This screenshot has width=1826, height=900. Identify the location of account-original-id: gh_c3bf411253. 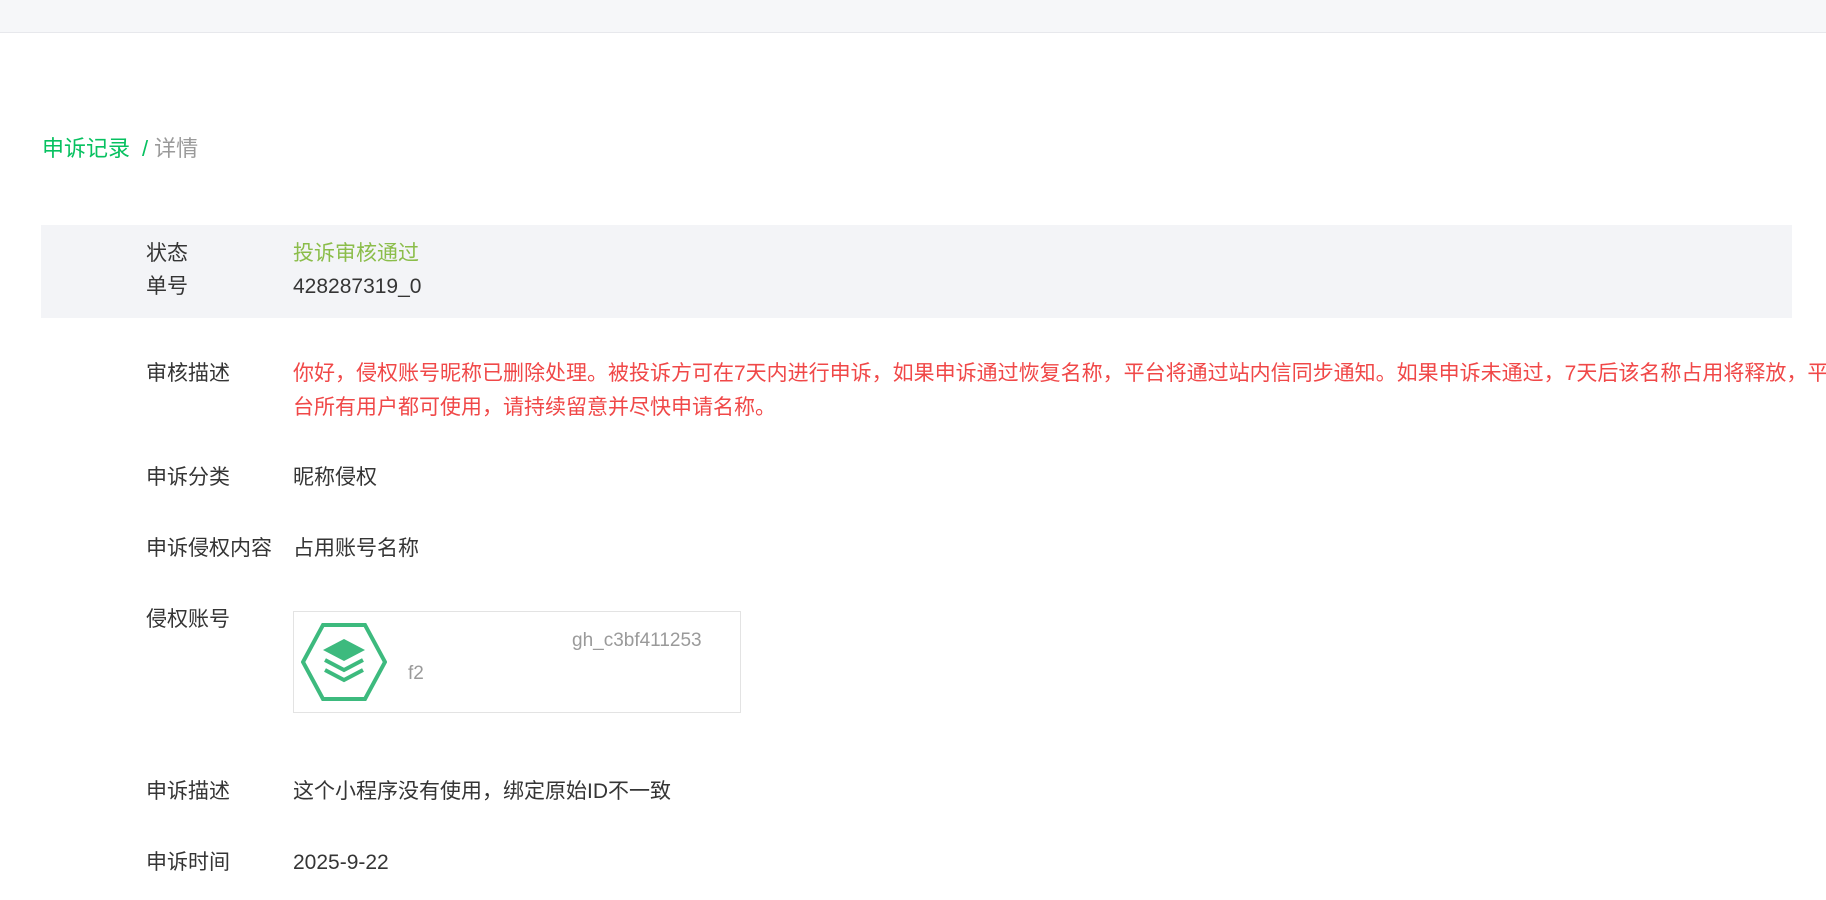
(637, 640).